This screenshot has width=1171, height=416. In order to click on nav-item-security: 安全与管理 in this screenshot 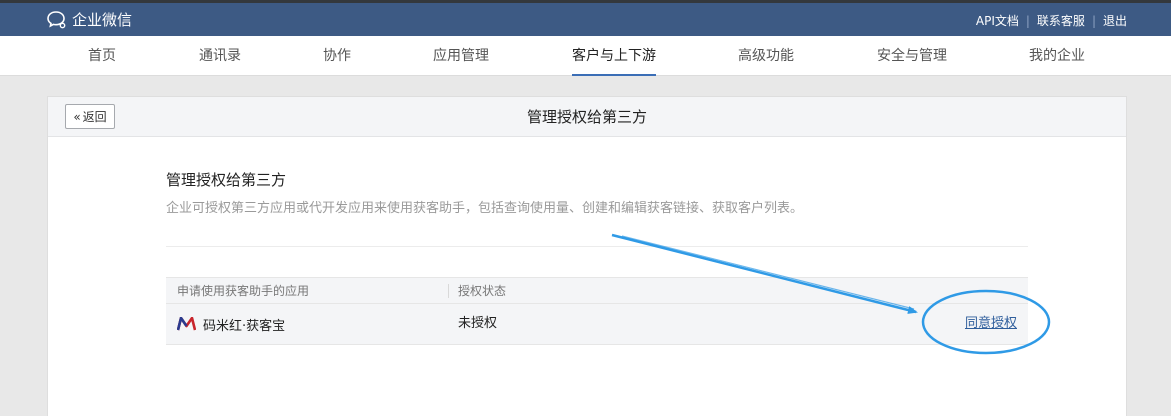, I will do `click(912, 56)`.